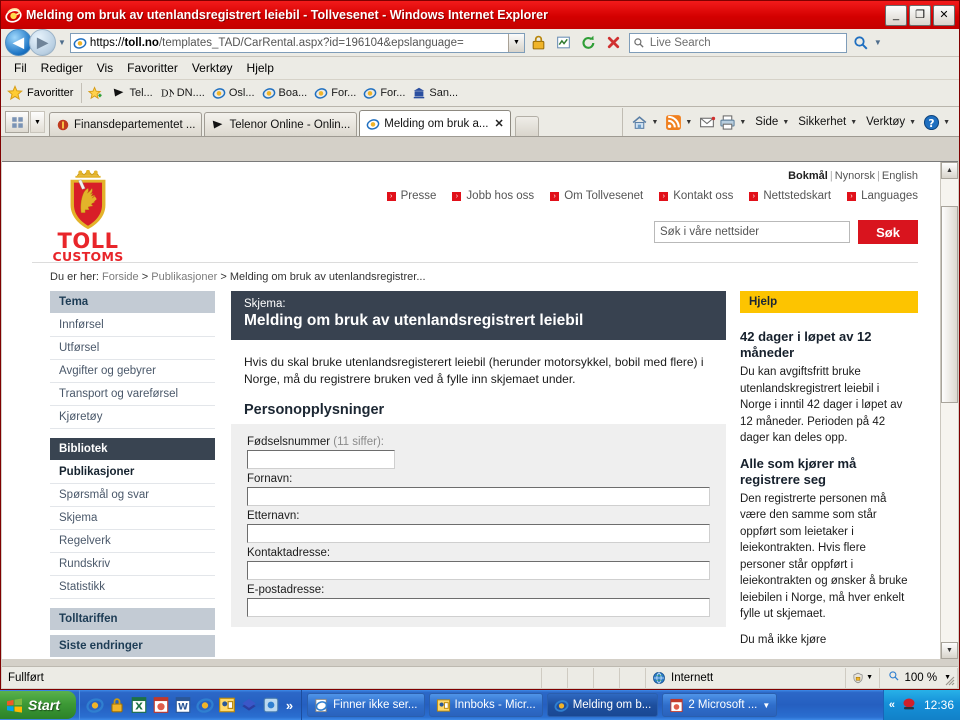 This screenshot has height=720, width=960. Describe the element at coordinates (920, 15) in the screenshot. I see `maximize-button: ❐` at that location.